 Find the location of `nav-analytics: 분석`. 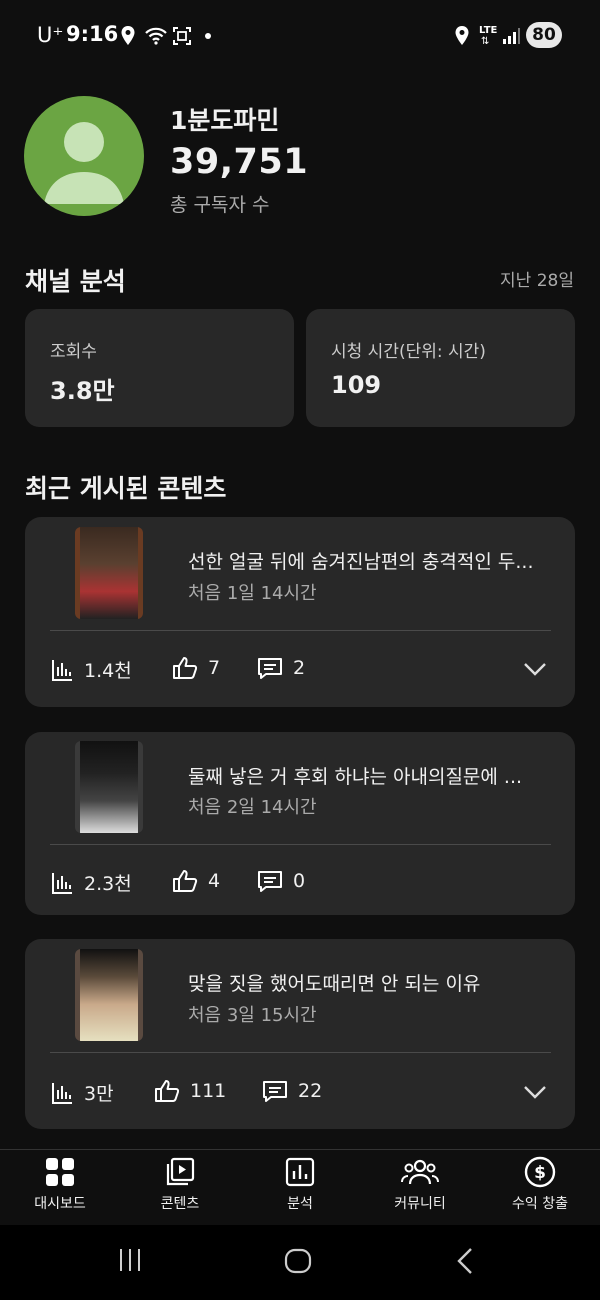

nav-analytics: 분석 is located at coordinates (300, 1184).